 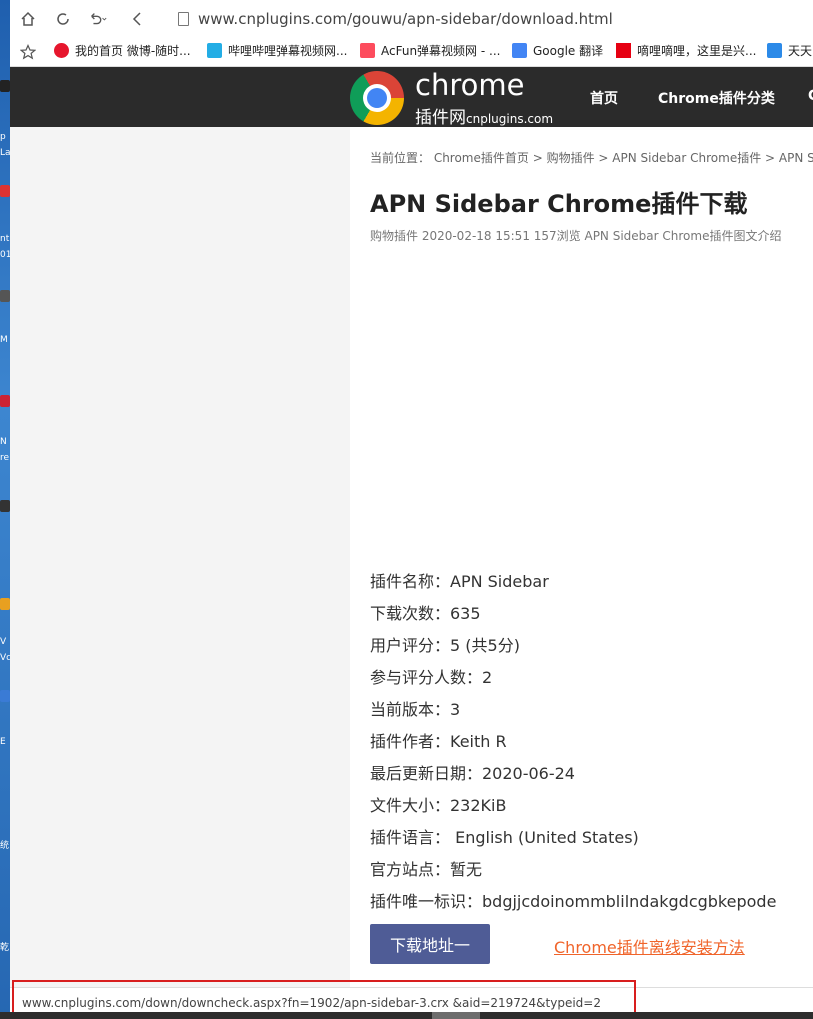 I want to click on bilibili-icon, so click(x=214, y=50).